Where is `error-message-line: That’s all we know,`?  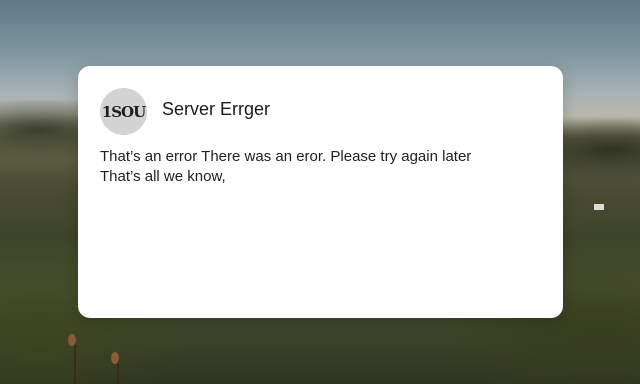 error-message-line: That’s all we know, is located at coordinates (163, 176).